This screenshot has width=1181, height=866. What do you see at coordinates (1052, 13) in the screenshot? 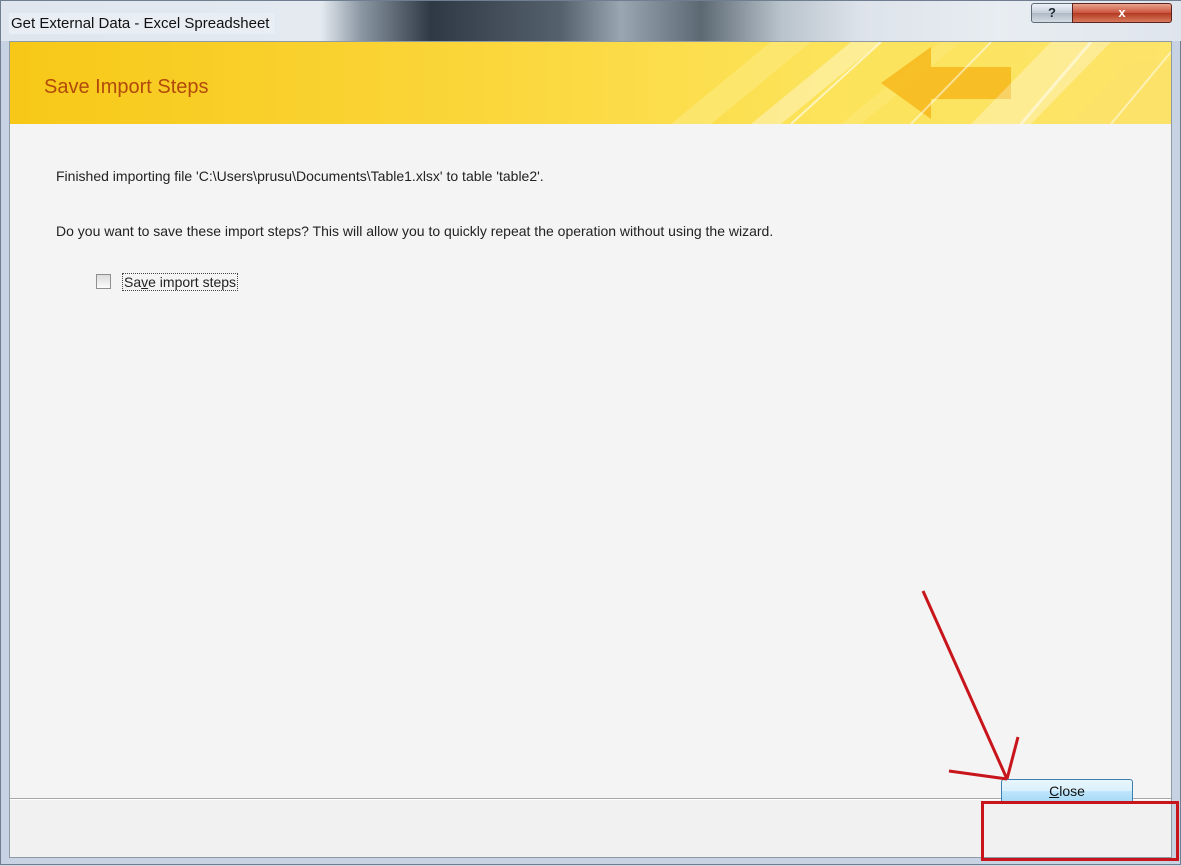
I see `help-button: ?` at bounding box center [1052, 13].